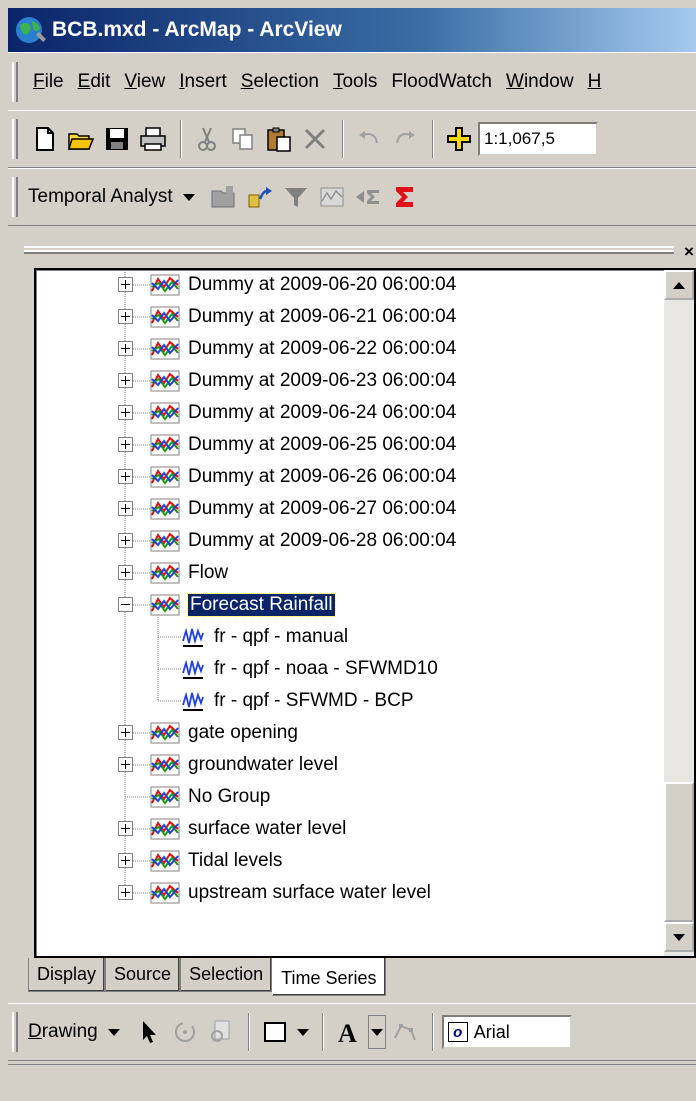 The width and height of the screenshot is (696, 1101). I want to click on cut-button, so click(207, 139).